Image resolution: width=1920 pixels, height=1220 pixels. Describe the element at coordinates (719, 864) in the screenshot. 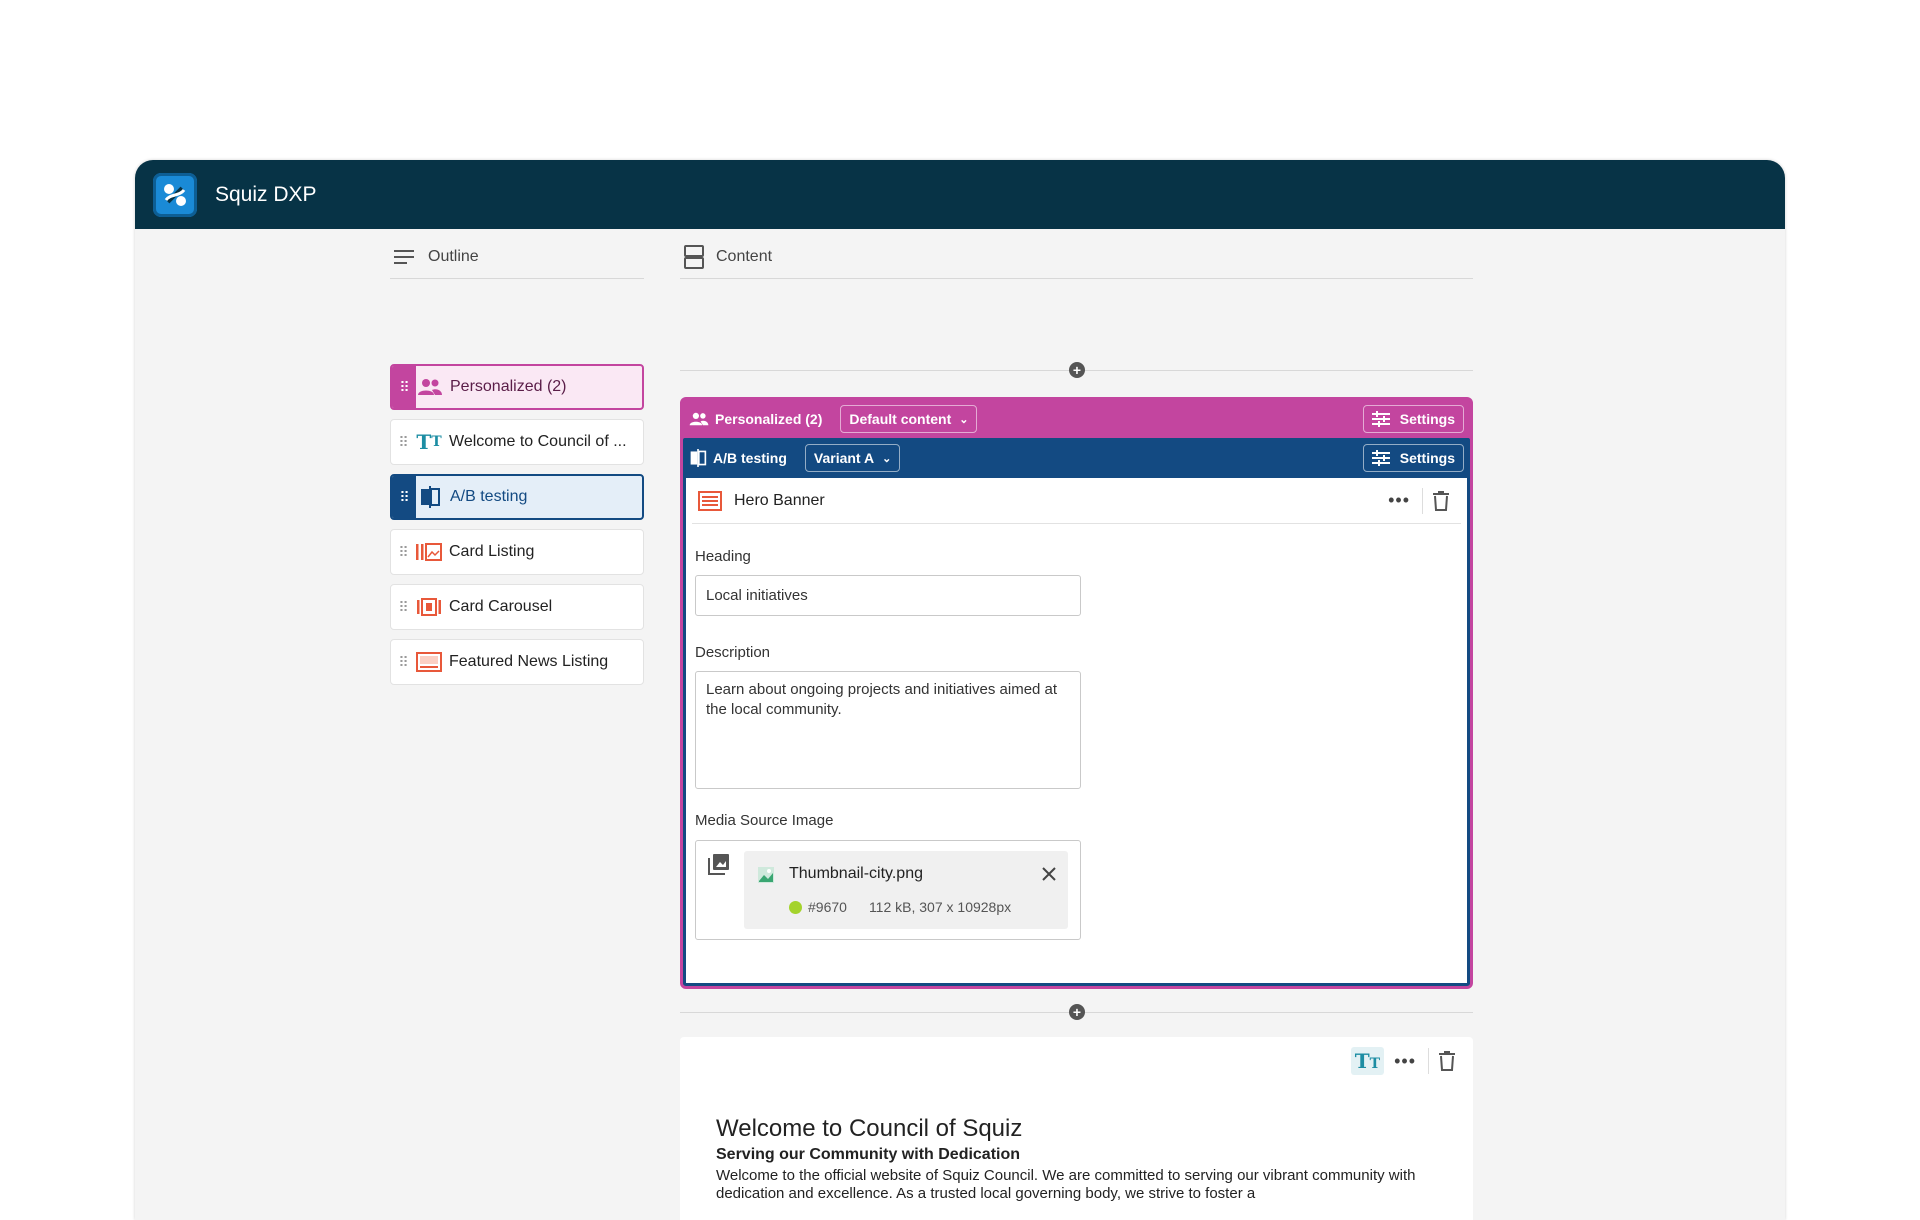

I see `image-library-icon` at that location.